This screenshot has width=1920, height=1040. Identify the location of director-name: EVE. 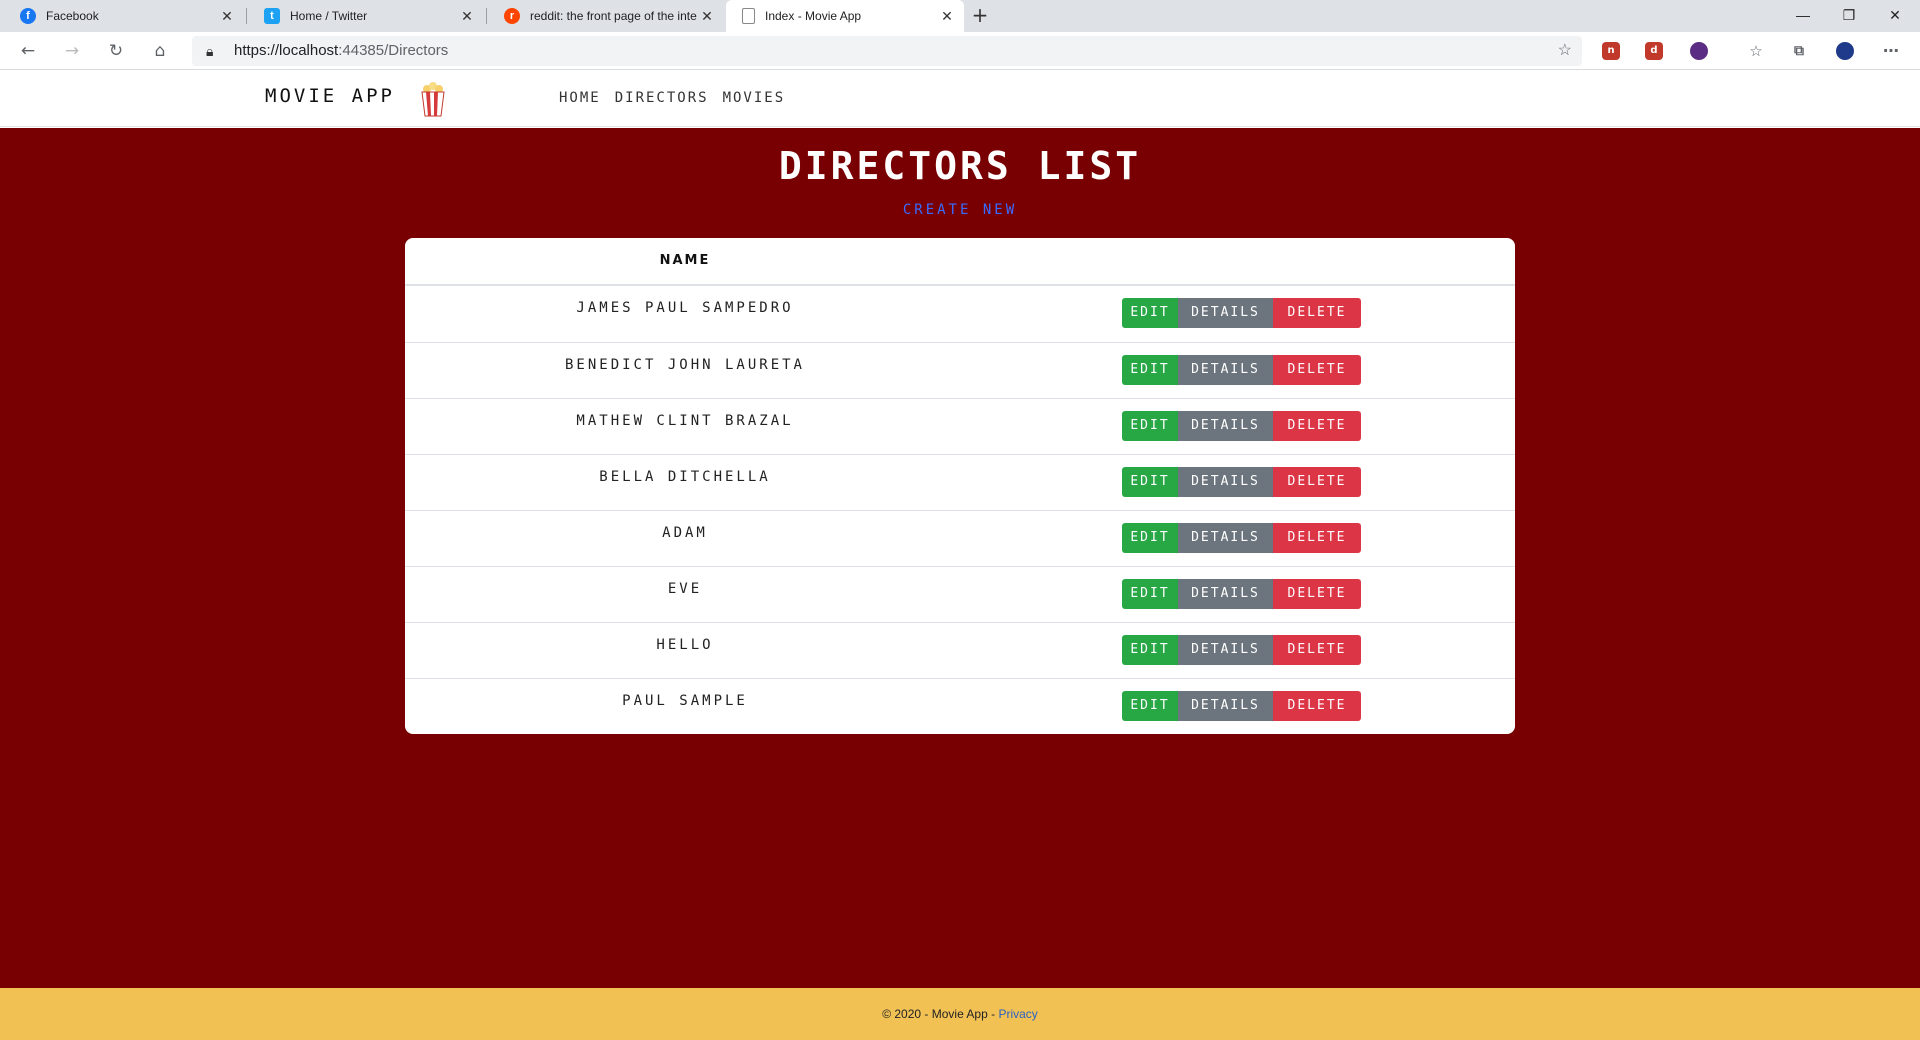
(685, 589).